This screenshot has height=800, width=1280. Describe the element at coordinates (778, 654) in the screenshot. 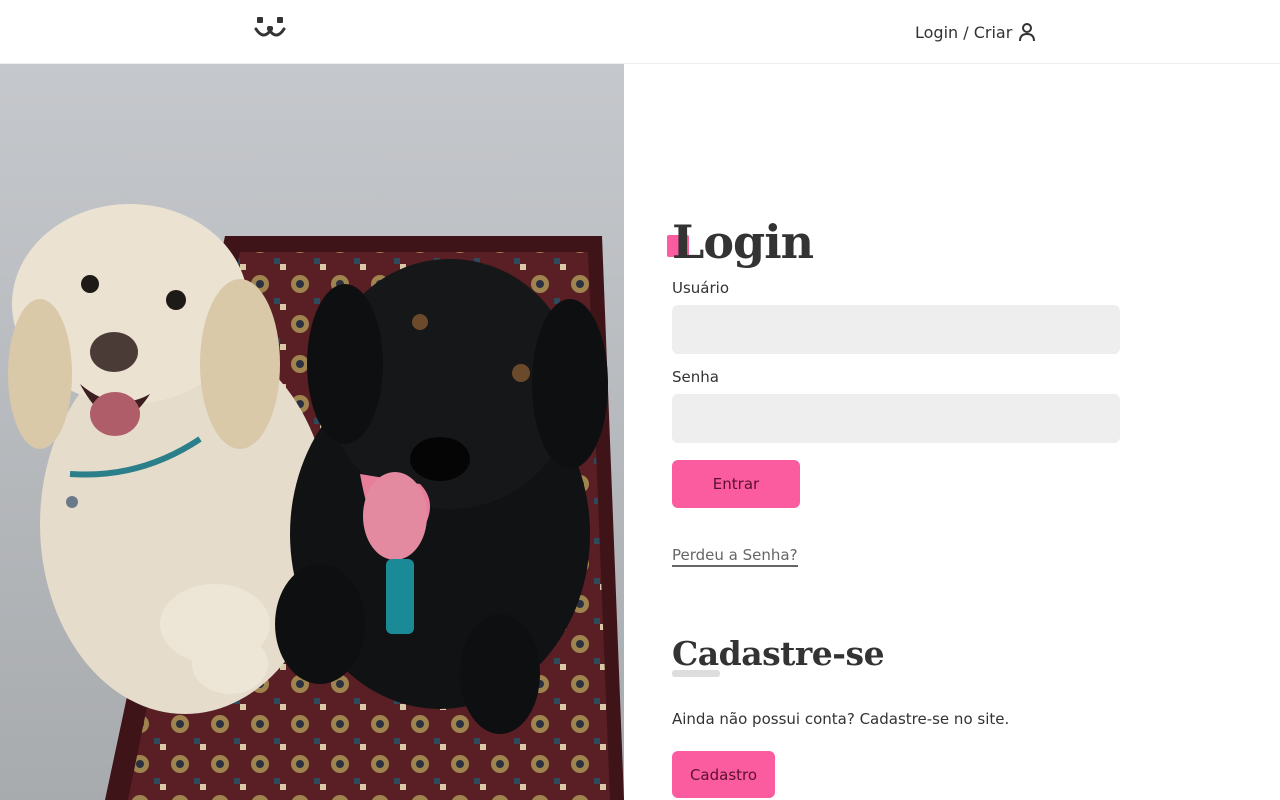

I see `signup-title-wrap: Cadastre-se` at that location.